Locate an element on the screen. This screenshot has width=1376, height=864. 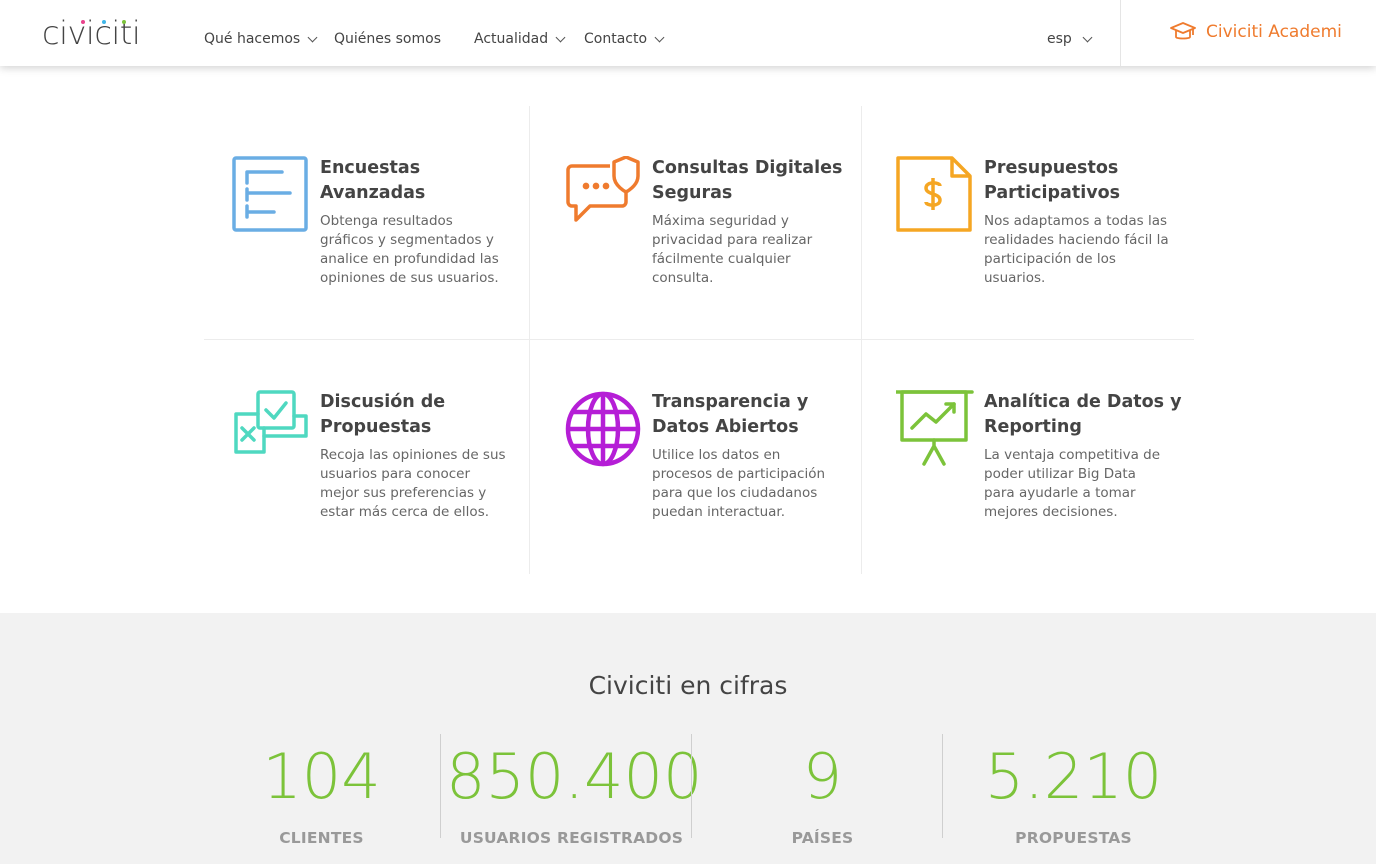
stats-title: Civiciti en cifras is located at coordinates (688, 685).